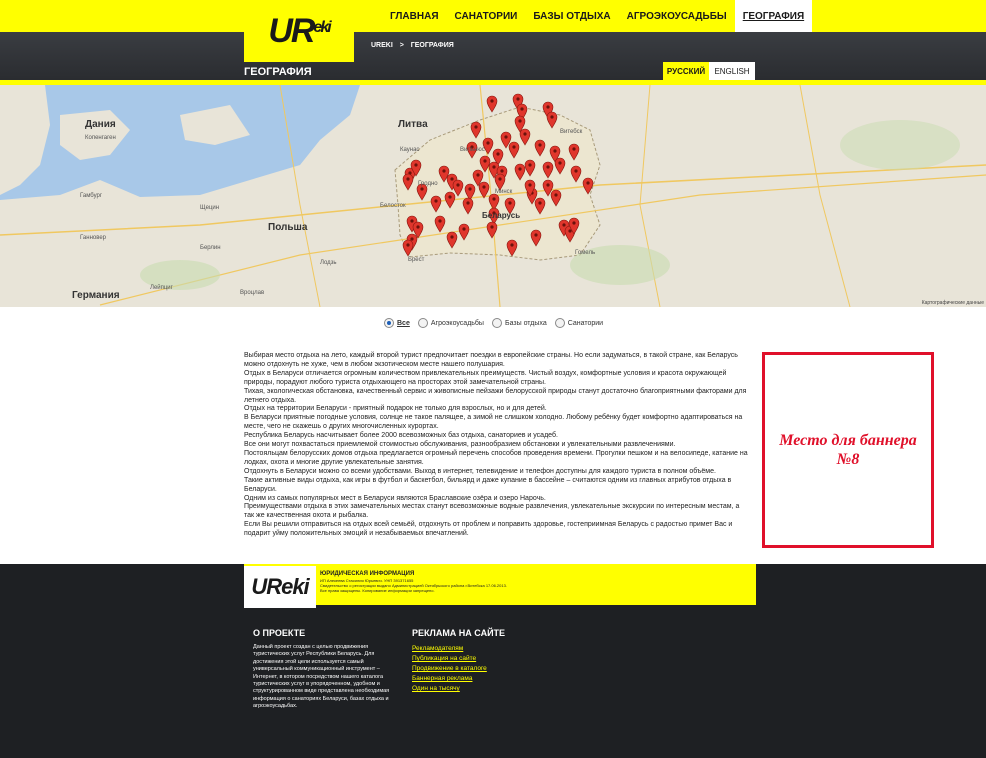 This screenshot has width=986, height=758. Describe the element at coordinates (677, 16) in the screenshot. I see `nav-item-agro: АГРОЭКОУСАДЬБЫ` at that location.